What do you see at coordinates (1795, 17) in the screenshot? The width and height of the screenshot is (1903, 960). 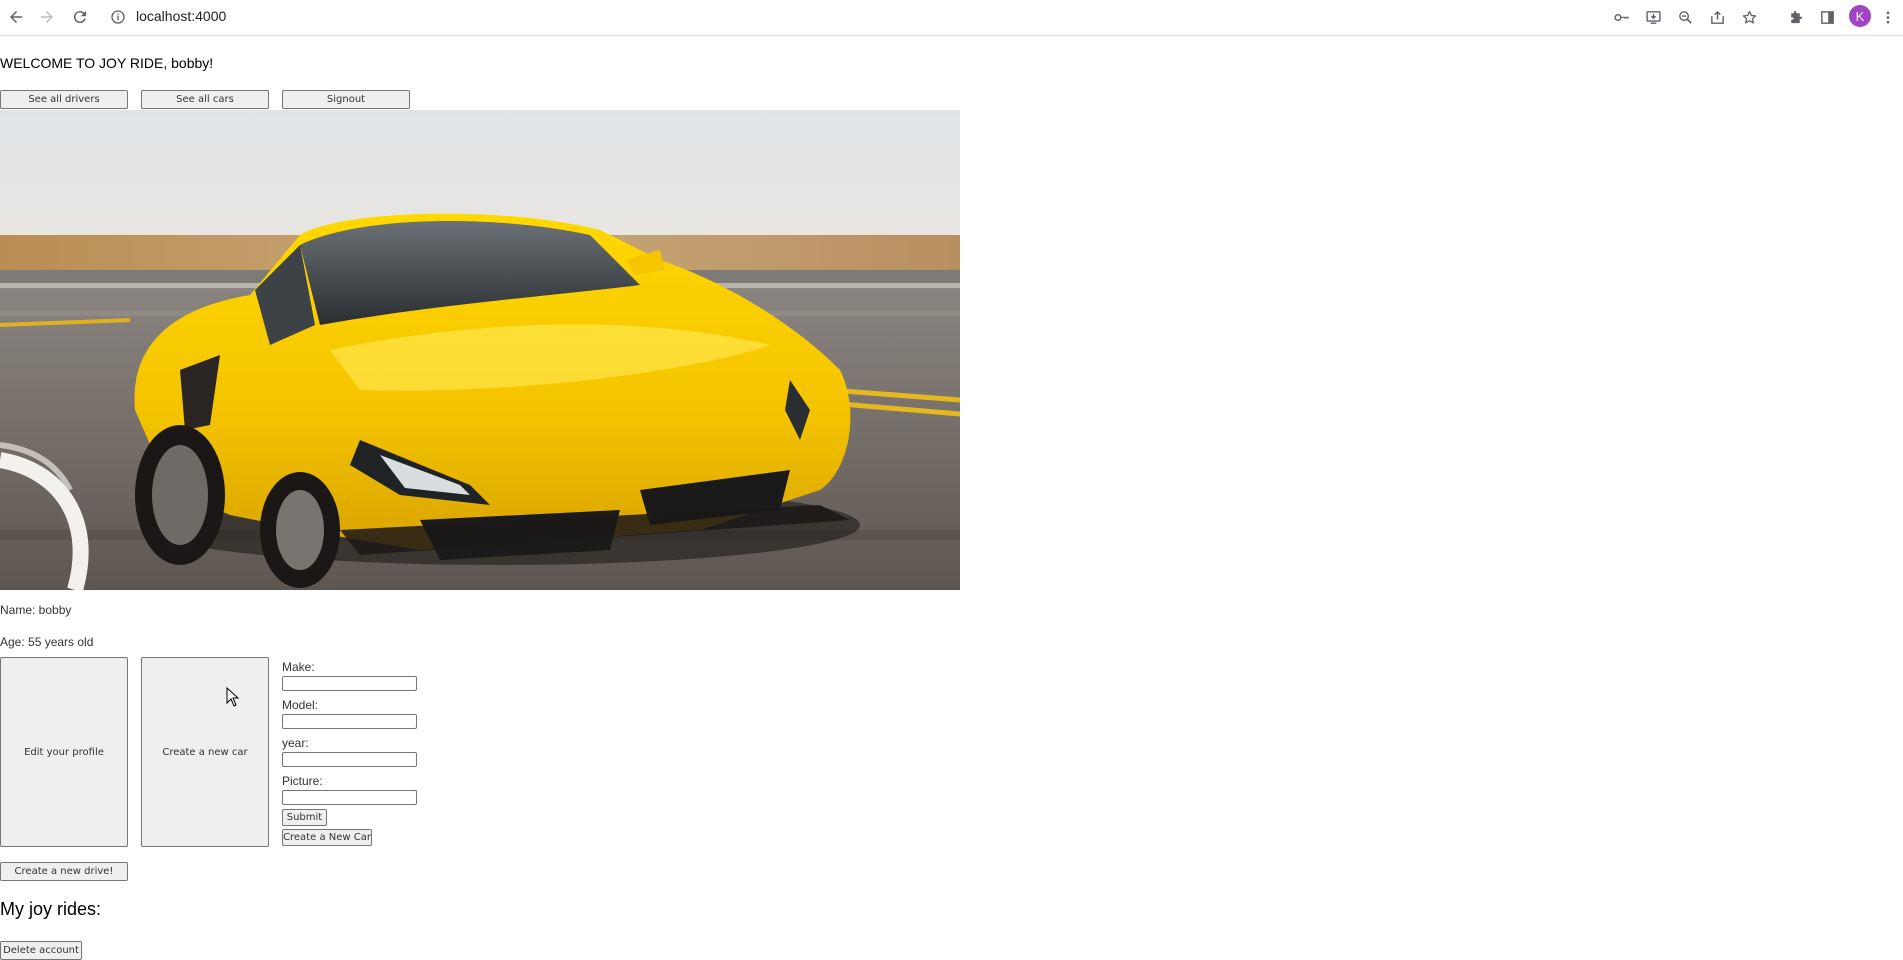 I see `extensions-icon` at bounding box center [1795, 17].